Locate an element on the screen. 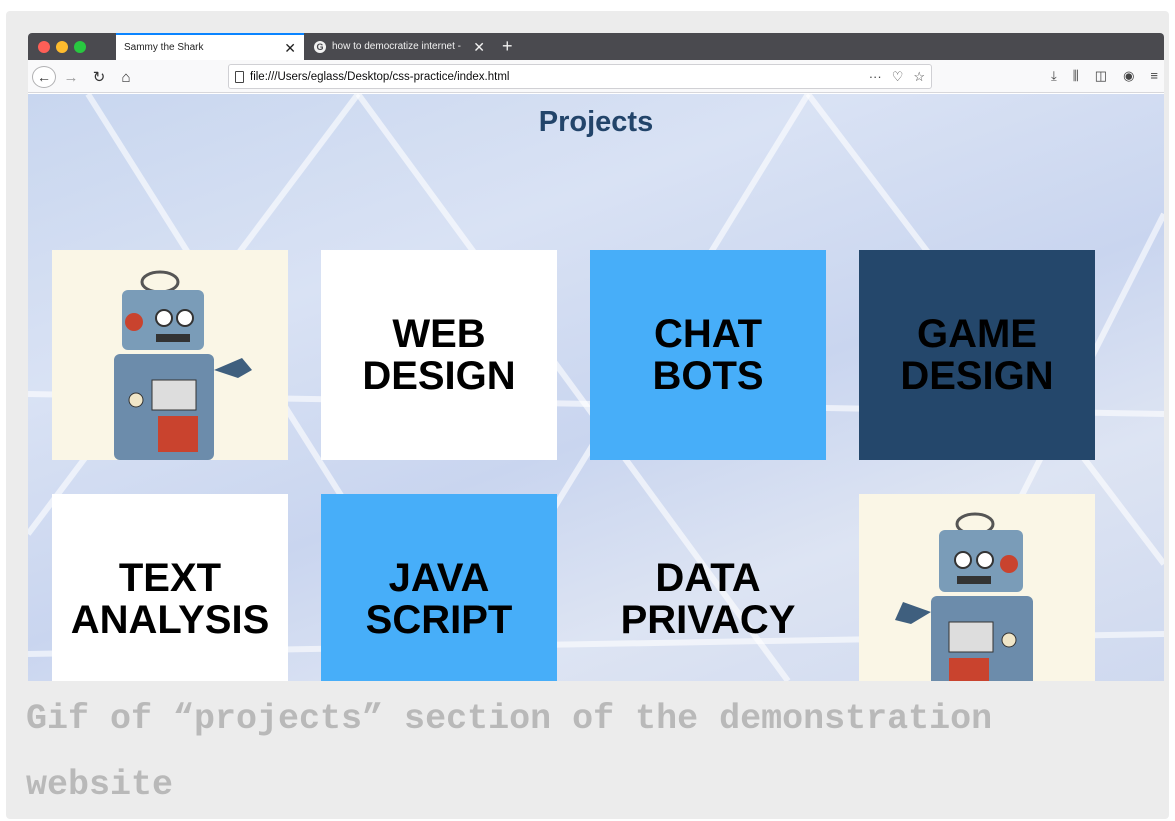  new-tab-icon: + is located at coordinates (507, 46).